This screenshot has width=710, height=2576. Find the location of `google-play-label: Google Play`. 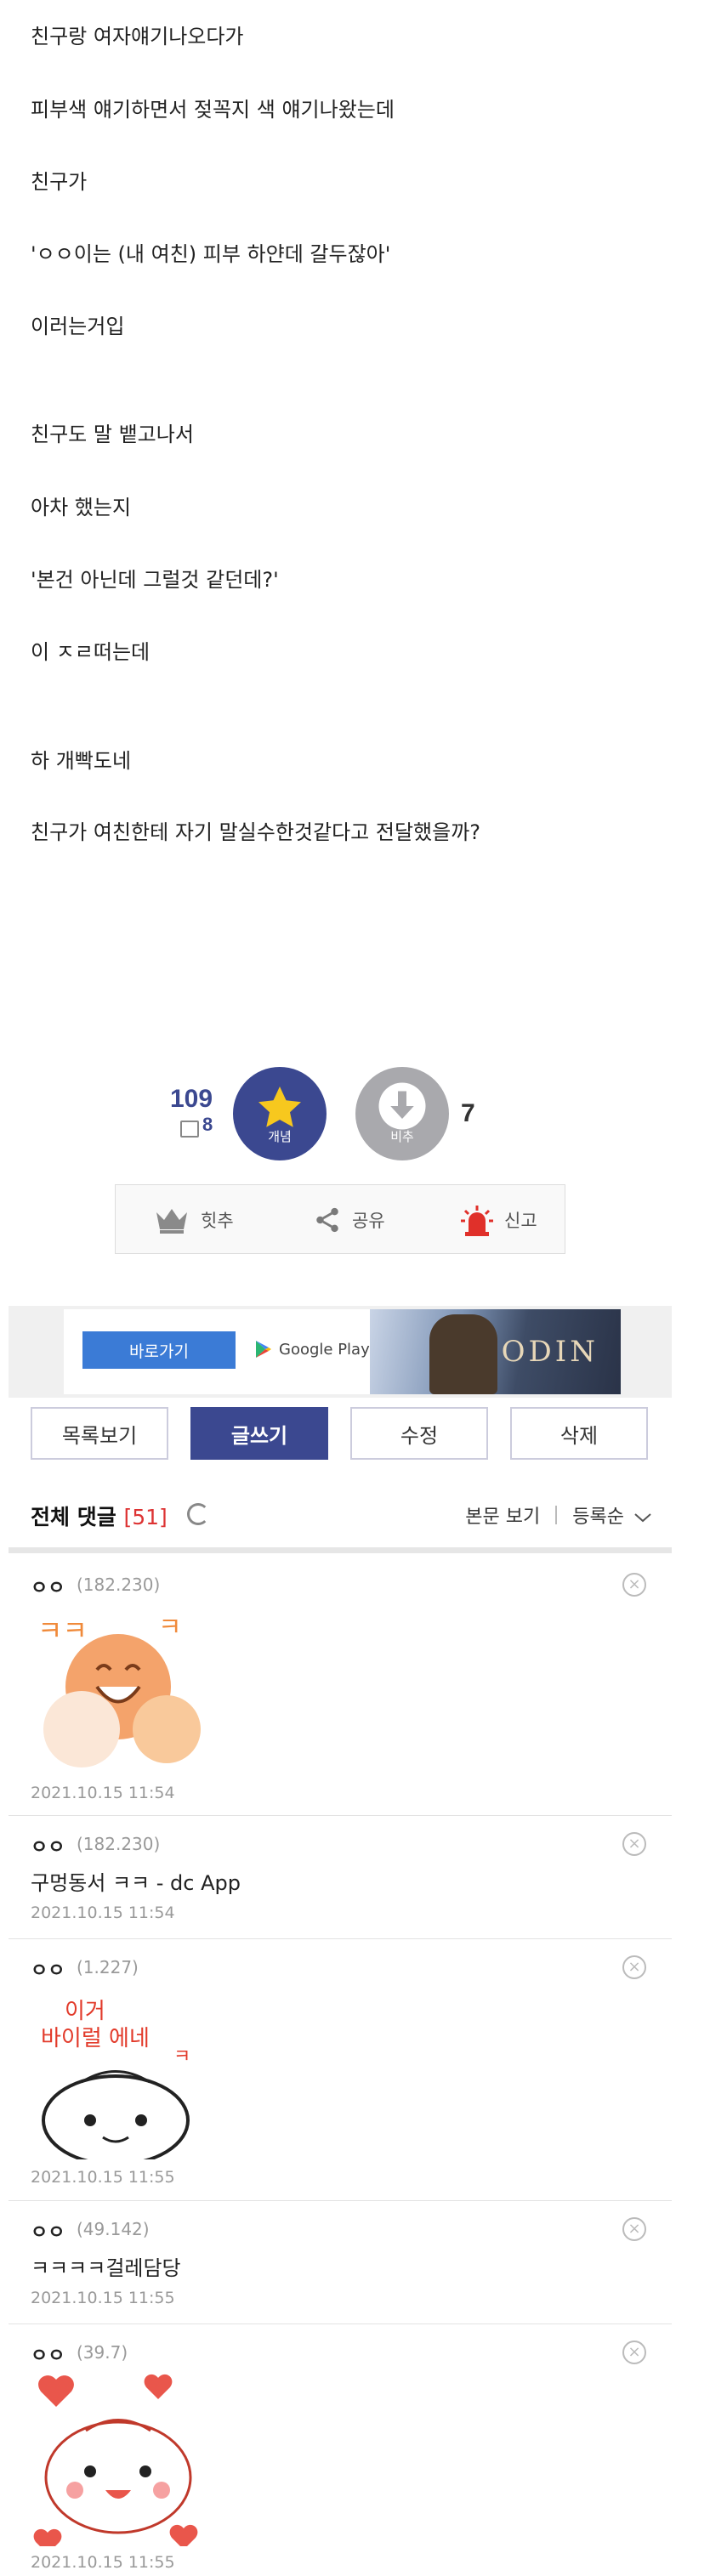

google-play-label: Google Play is located at coordinates (325, 1350).